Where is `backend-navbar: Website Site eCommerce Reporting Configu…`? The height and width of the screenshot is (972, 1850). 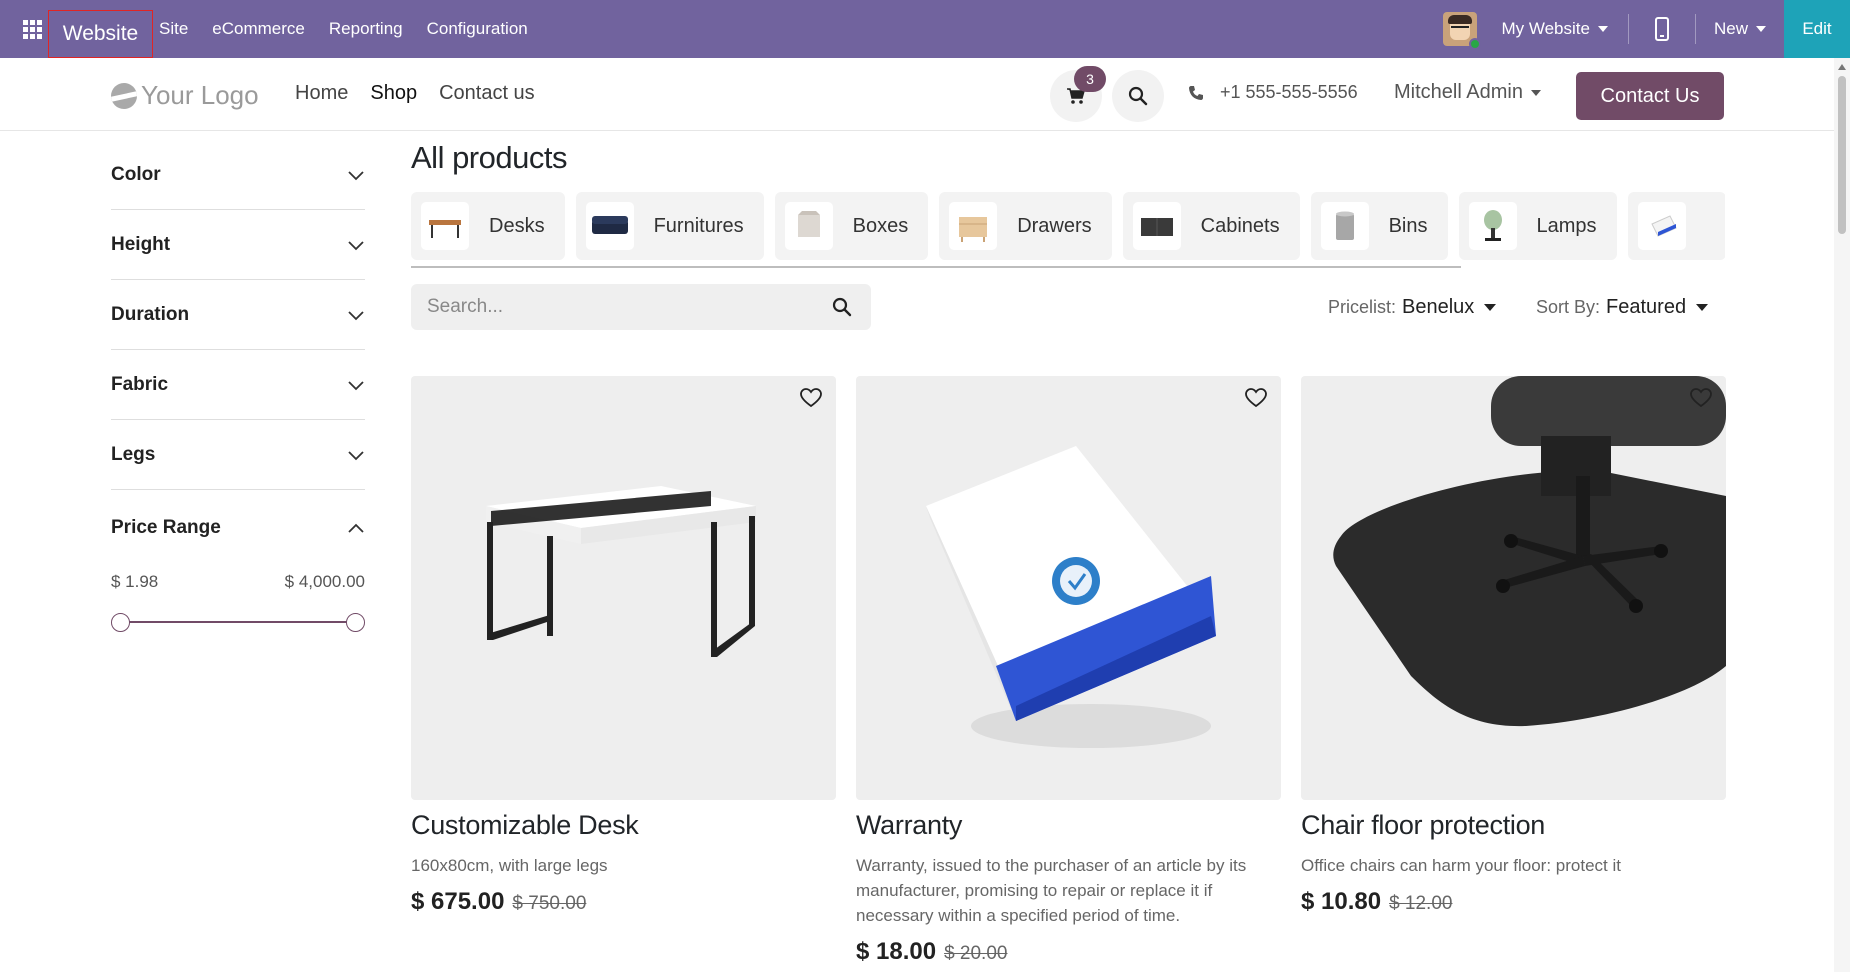
backend-navbar: Website Site eCommerce Reporting Configu… is located at coordinates (925, 29).